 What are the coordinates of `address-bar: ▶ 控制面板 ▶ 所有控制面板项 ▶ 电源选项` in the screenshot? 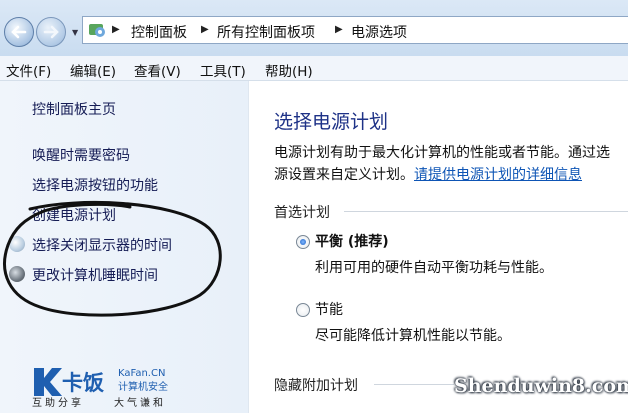 It's located at (355, 30).